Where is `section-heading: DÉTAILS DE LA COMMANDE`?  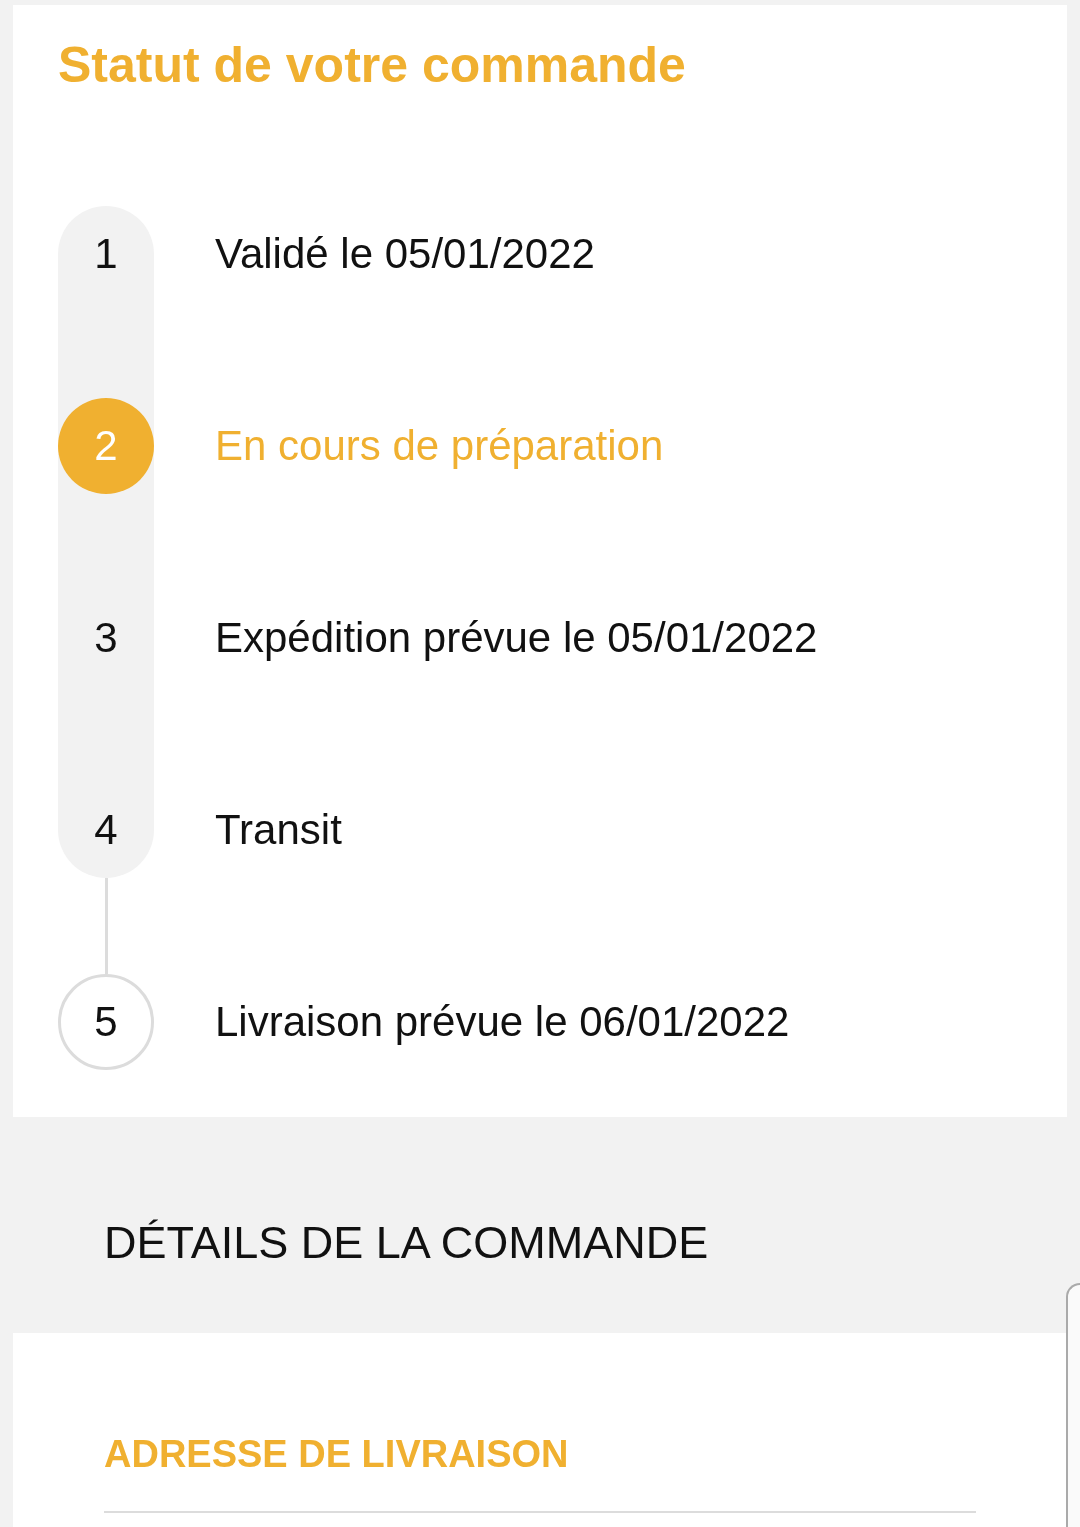 section-heading: DÉTAILS DE LA COMMANDE is located at coordinates (407, 1243).